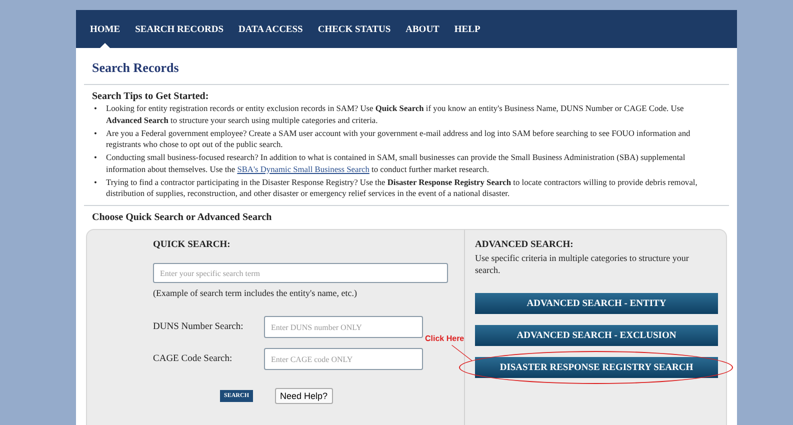 Image resolution: width=793 pixels, height=425 pixels. Describe the element at coordinates (444, 338) in the screenshot. I see `annotation-label: Click Here` at that location.